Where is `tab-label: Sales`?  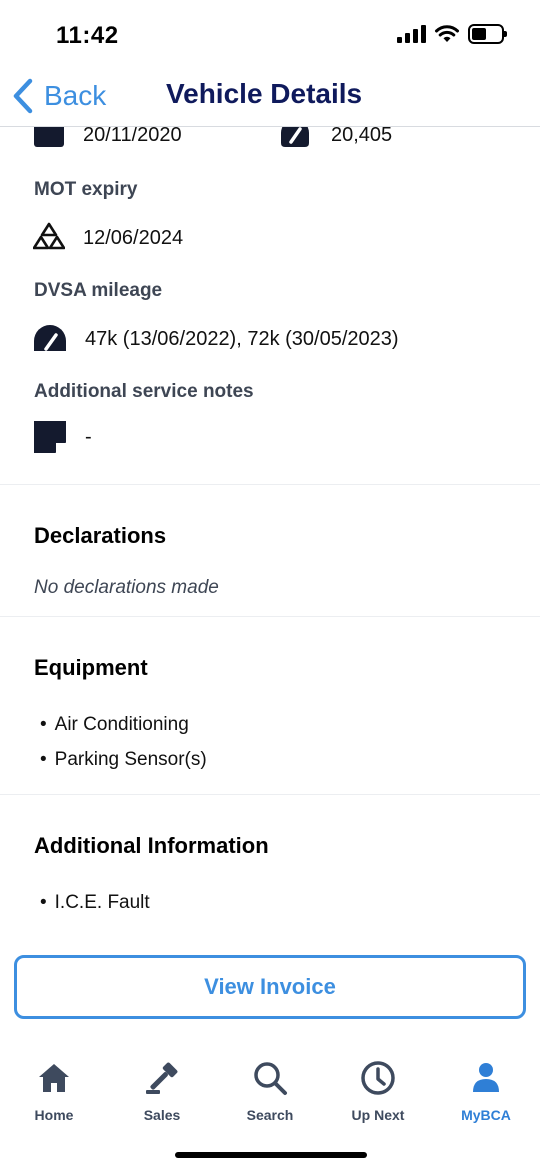 tab-label: Sales is located at coordinates (162, 1115).